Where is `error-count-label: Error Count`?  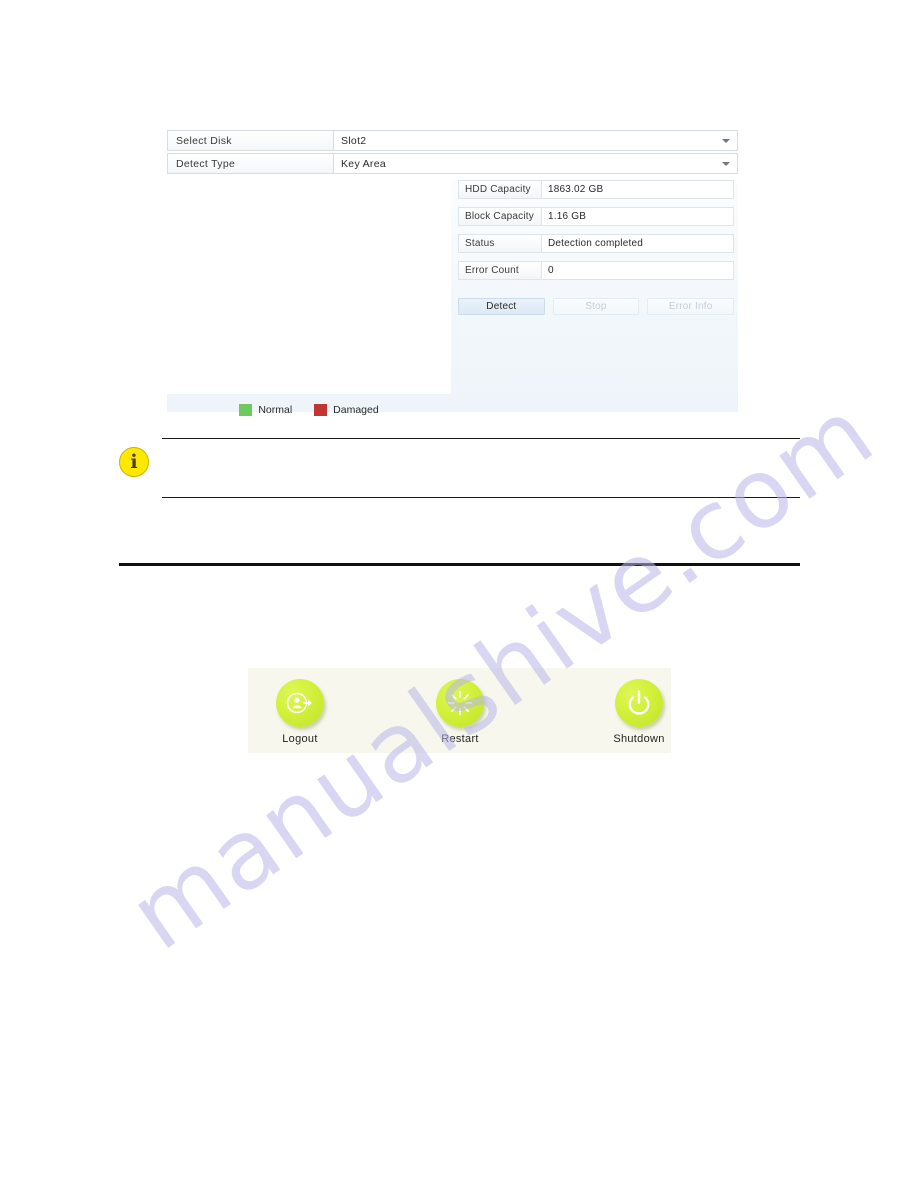 error-count-label: Error Count is located at coordinates (500, 270).